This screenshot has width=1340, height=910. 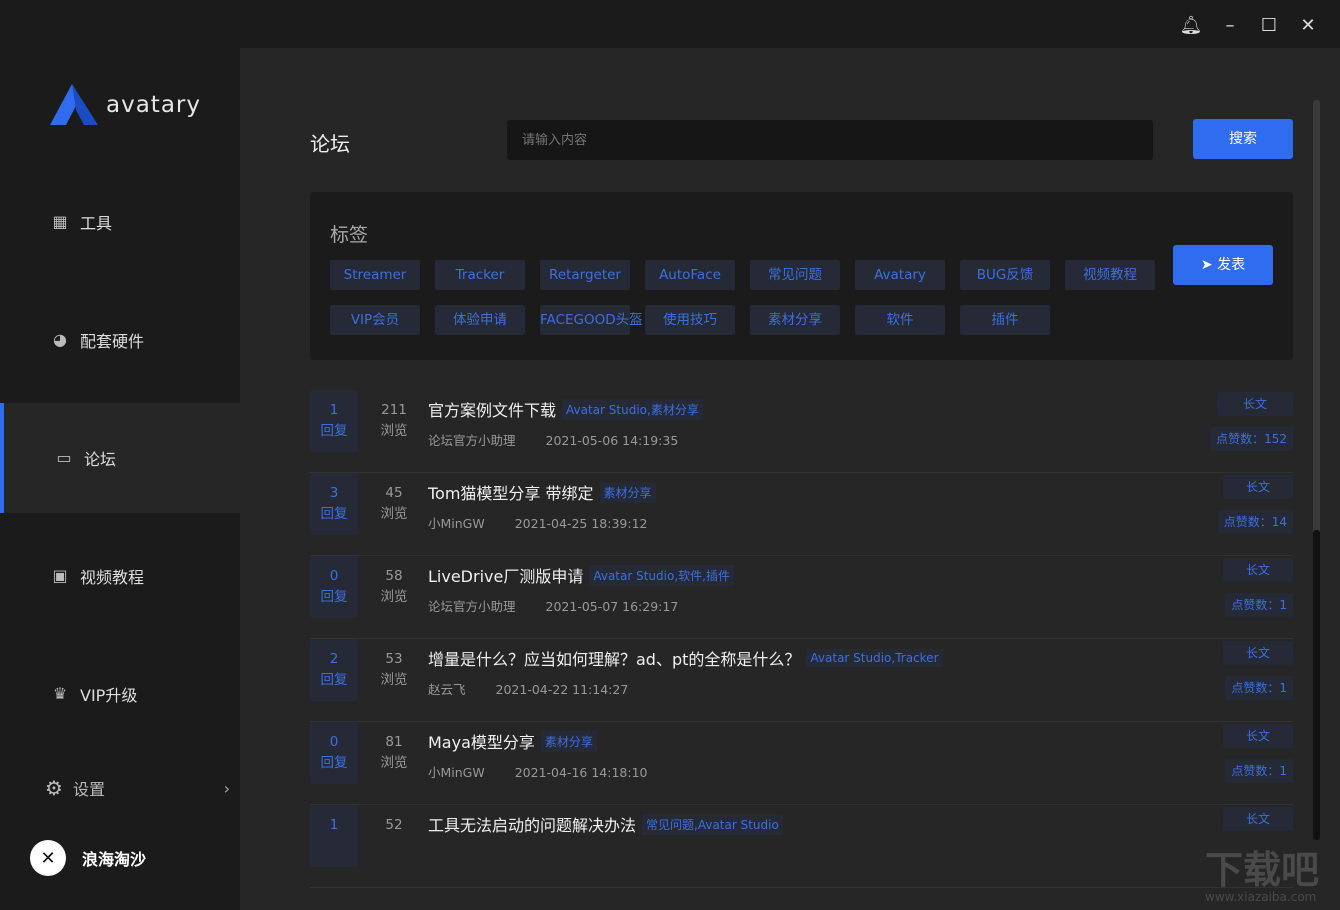 I want to click on post-title-text: LiveDrive厂测版申请, so click(x=506, y=576).